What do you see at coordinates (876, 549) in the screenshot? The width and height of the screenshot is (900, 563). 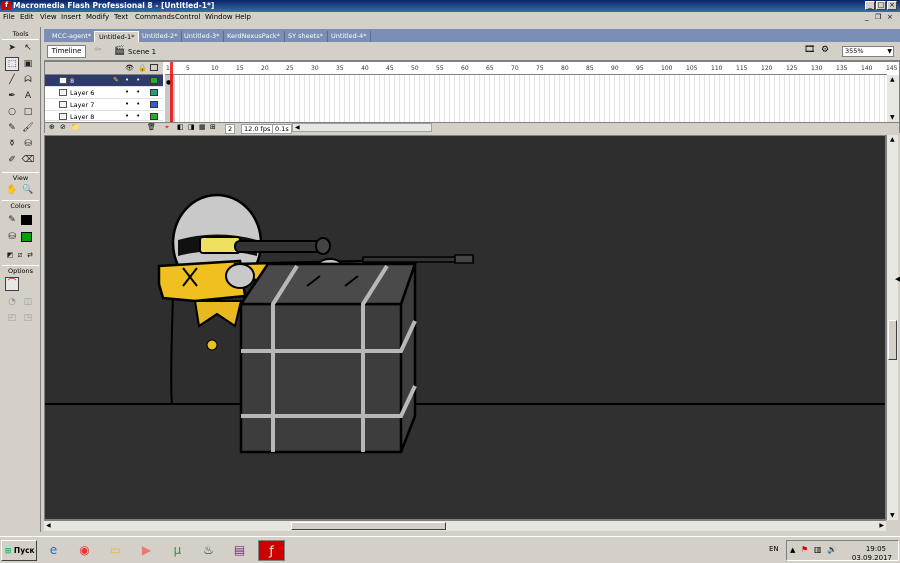 I see `clock-time: 19:05` at bounding box center [876, 549].